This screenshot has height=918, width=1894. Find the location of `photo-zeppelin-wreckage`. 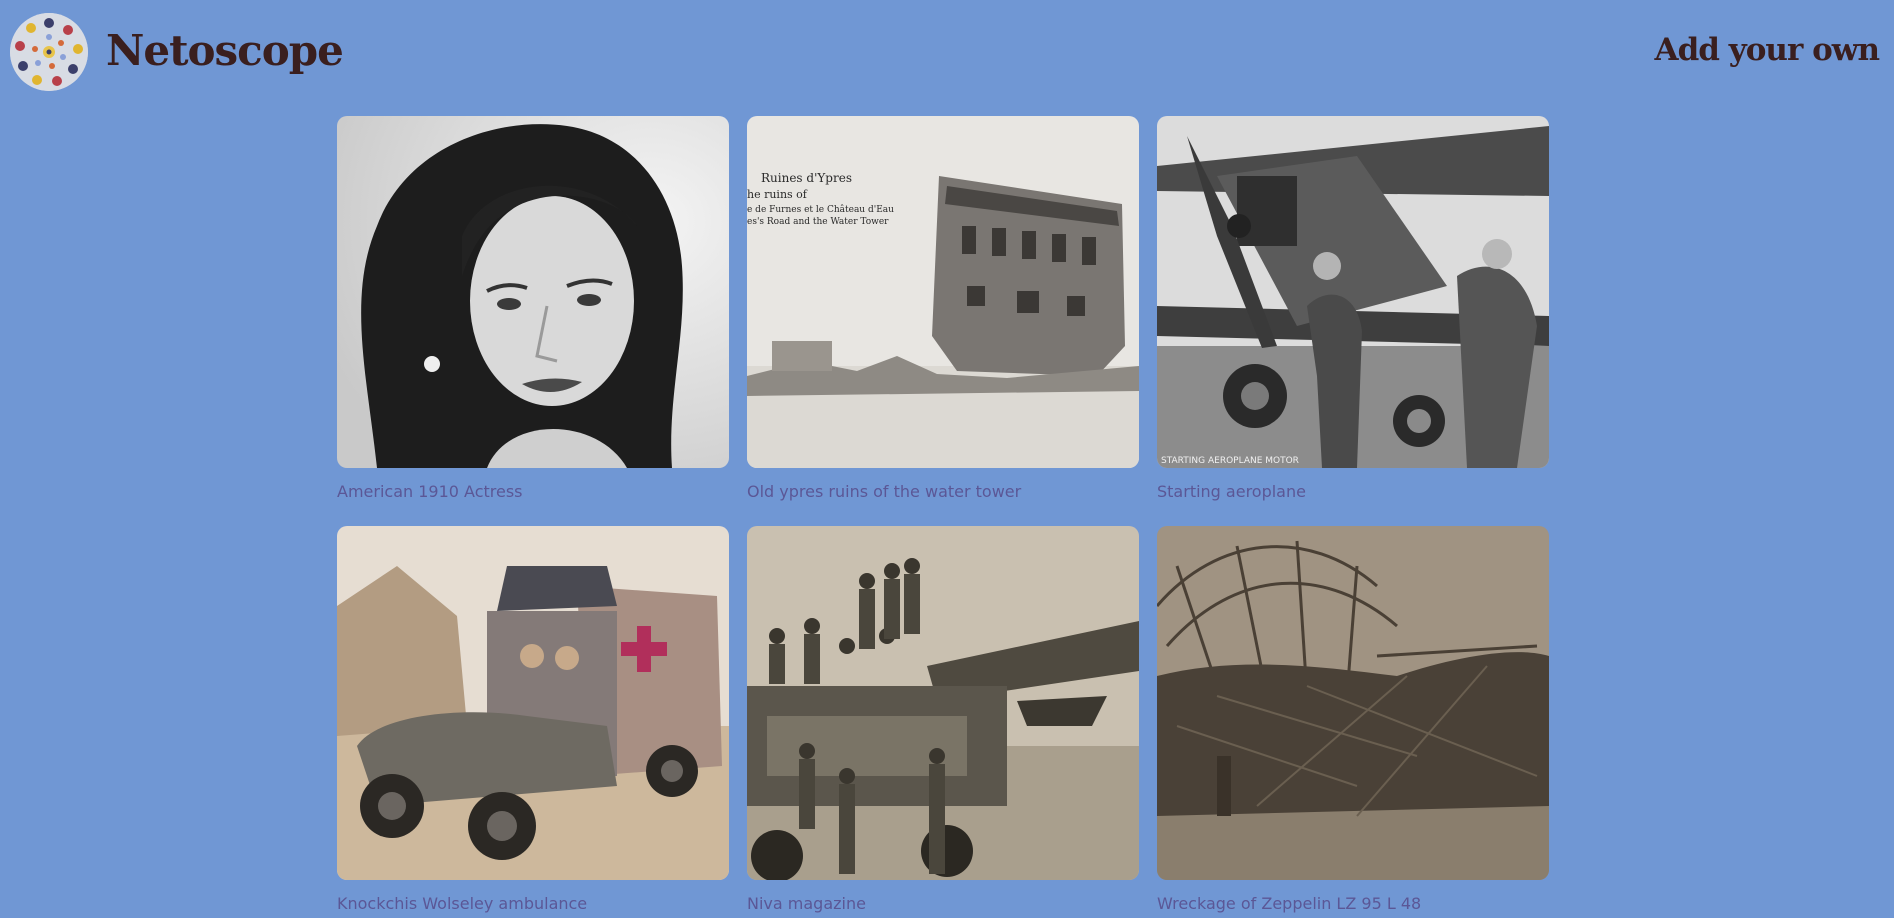

photo-zeppelin-wreckage is located at coordinates (1353, 703).